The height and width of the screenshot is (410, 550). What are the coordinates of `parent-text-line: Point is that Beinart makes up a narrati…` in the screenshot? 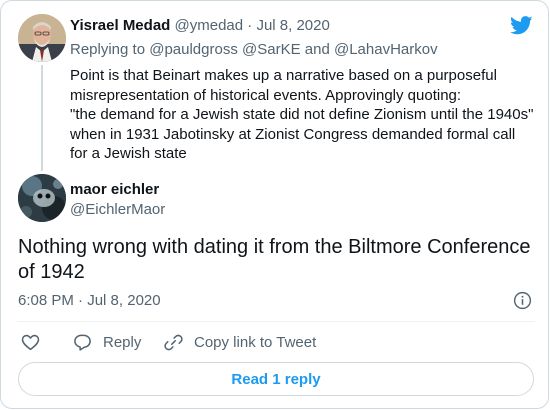 It's located at (283, 75).